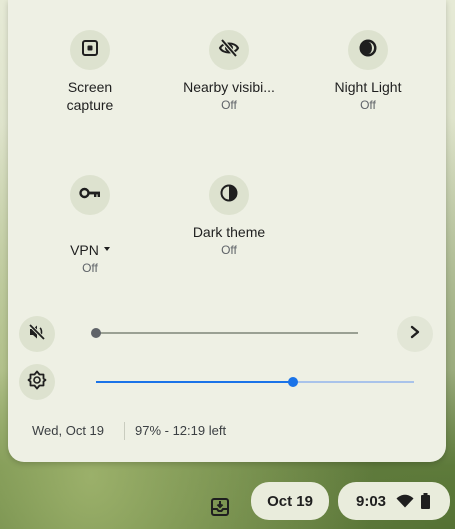 This screenshot has height=529, width=455. I want to click on night-light-icon, so click(368, 50).